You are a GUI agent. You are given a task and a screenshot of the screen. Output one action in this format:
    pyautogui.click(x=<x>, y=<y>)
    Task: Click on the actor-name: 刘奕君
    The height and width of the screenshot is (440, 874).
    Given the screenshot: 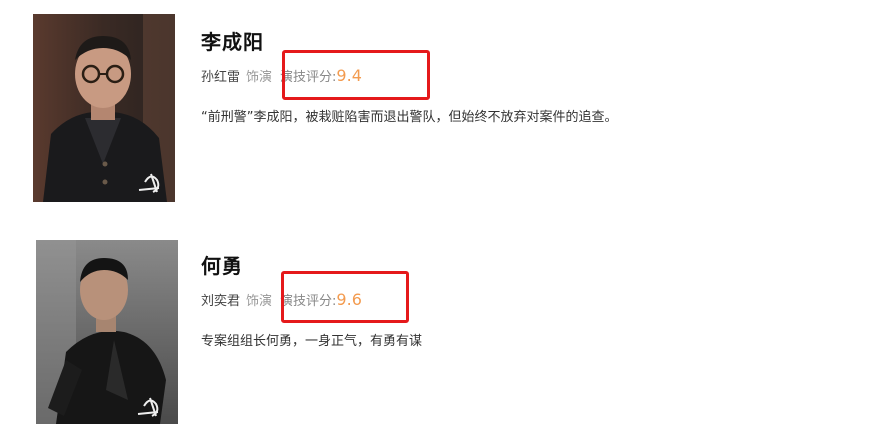 What is the action you would take?
    pyautogui.click(x=220, y=301)
    